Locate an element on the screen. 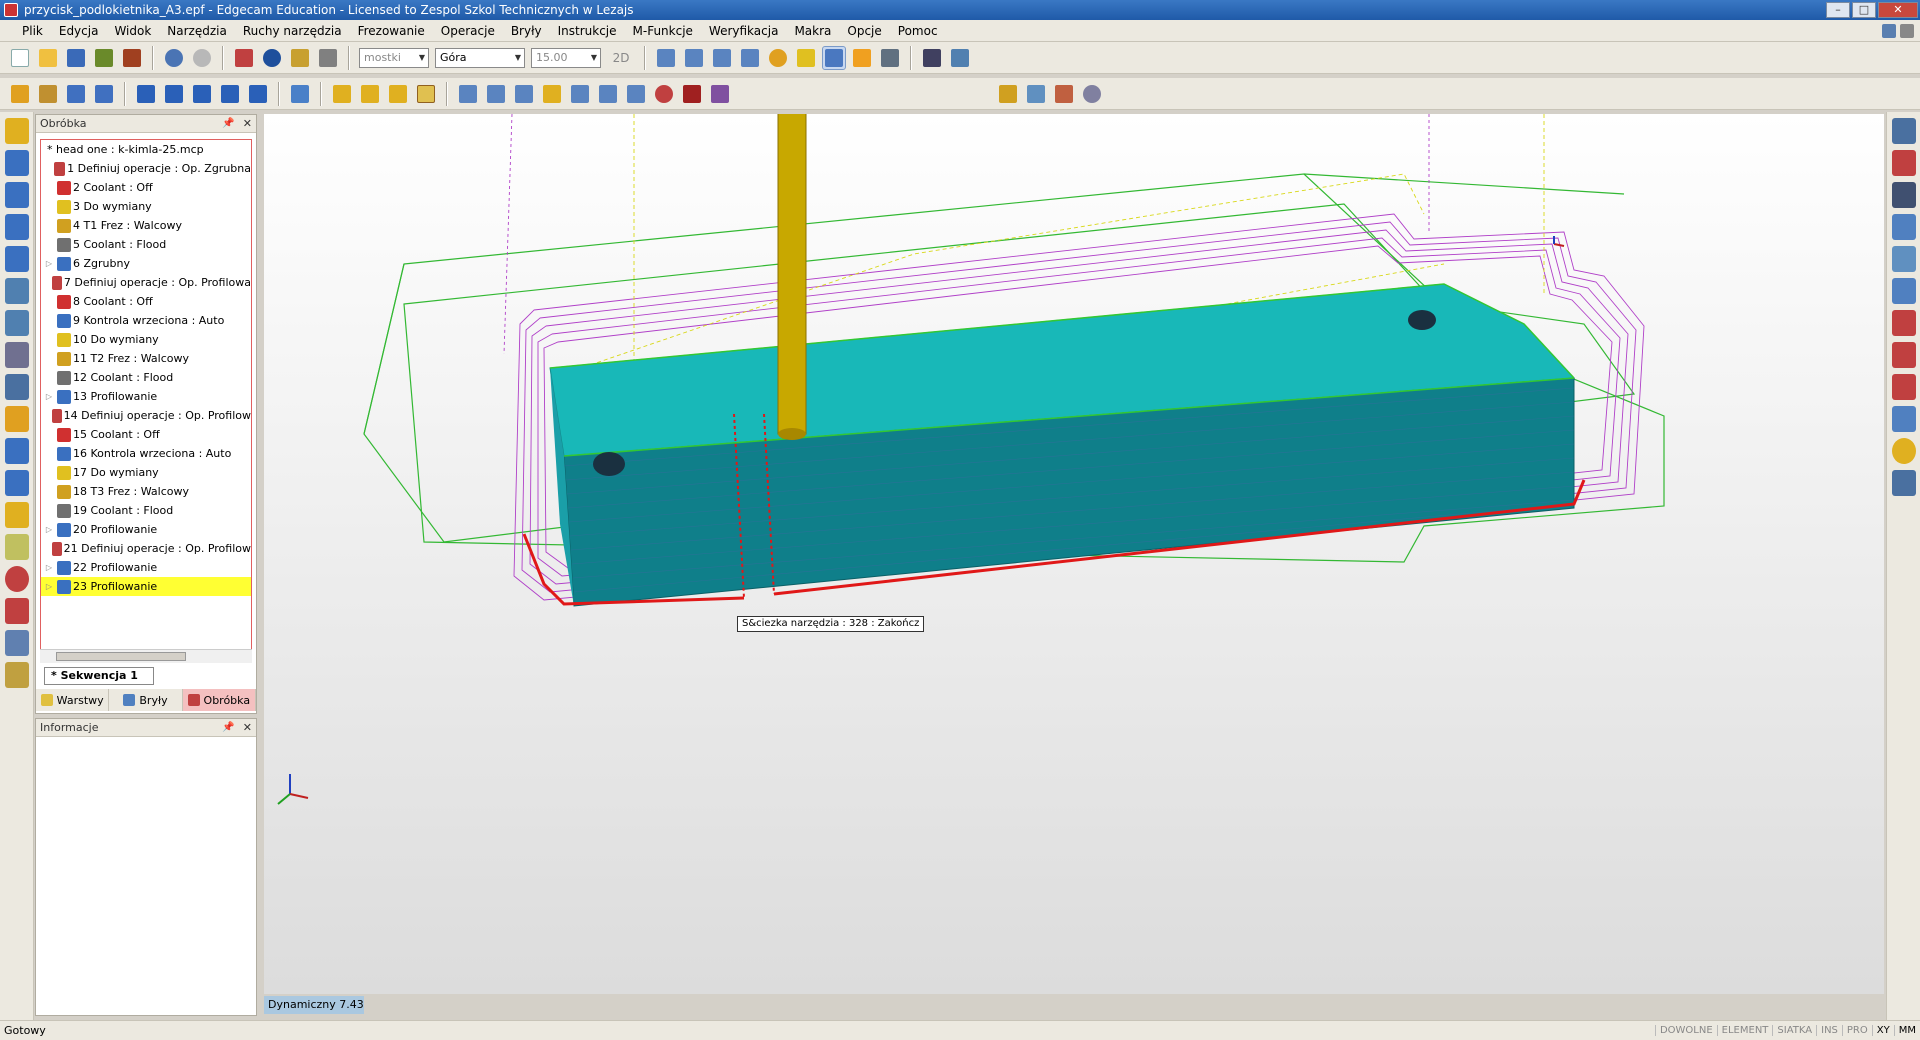 The width and height of the screenshot is (1920, 1040). tree-item: 3 Do wymiany is located at coordinates (146, 206).